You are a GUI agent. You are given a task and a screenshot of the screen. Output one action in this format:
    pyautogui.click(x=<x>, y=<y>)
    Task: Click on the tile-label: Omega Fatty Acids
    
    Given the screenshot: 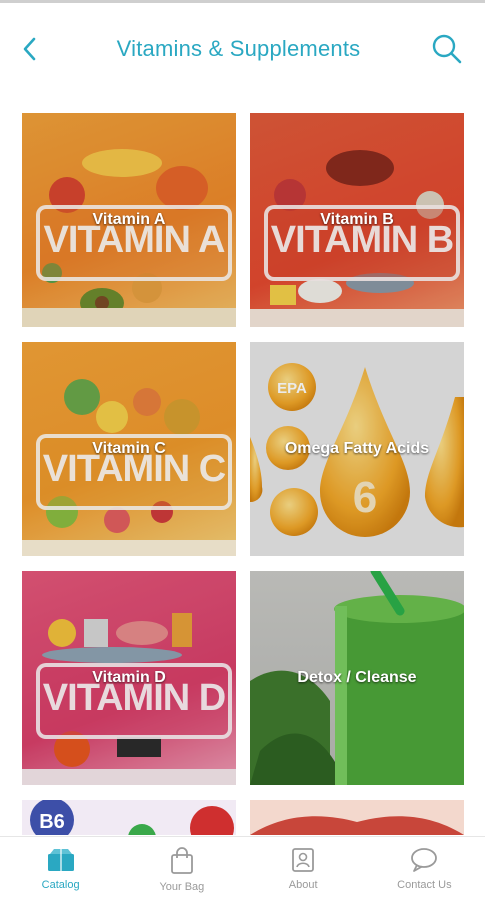 What is the action you would take?
    pyautogui.click(x=357, y=448)
    